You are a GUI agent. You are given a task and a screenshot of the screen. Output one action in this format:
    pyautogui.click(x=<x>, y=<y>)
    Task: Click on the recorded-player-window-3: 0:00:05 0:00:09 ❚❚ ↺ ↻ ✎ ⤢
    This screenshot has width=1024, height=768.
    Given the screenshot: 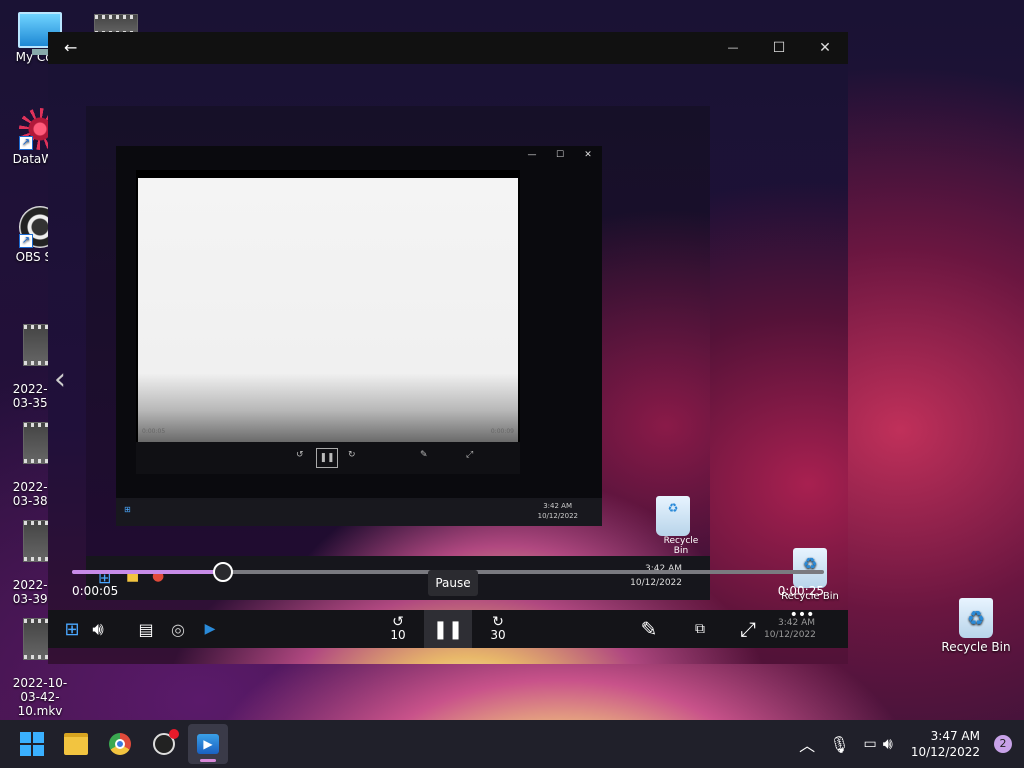 What is the action you would take?
    pyautogui.click(x=328, y=322)
    